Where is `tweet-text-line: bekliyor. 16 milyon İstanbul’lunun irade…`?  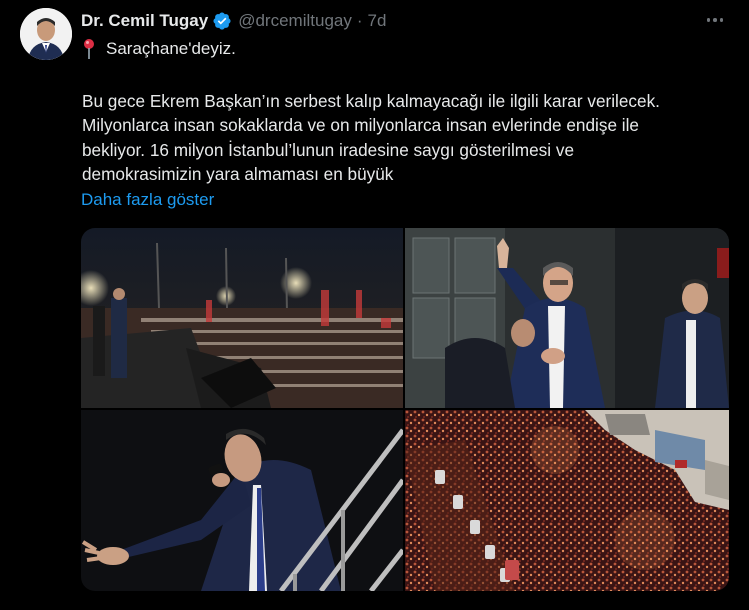
tweet-text-line: bekliyor. 16 milyon İstanbul’lunun irade… is located at coordinates (328, 149).